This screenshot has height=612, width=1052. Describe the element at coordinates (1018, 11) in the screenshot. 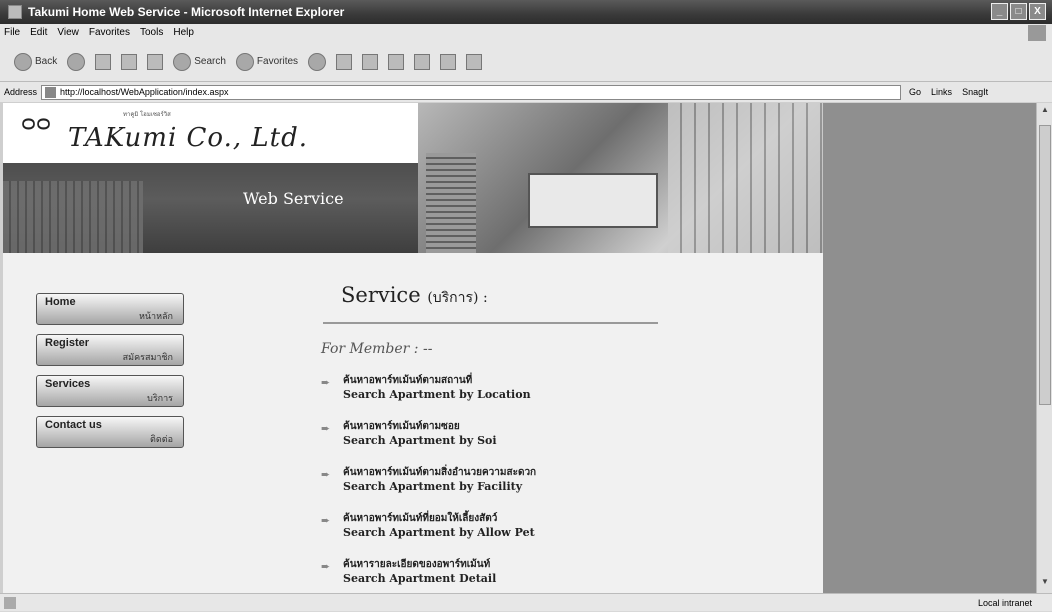

I see `maximize-button: □` at that location.